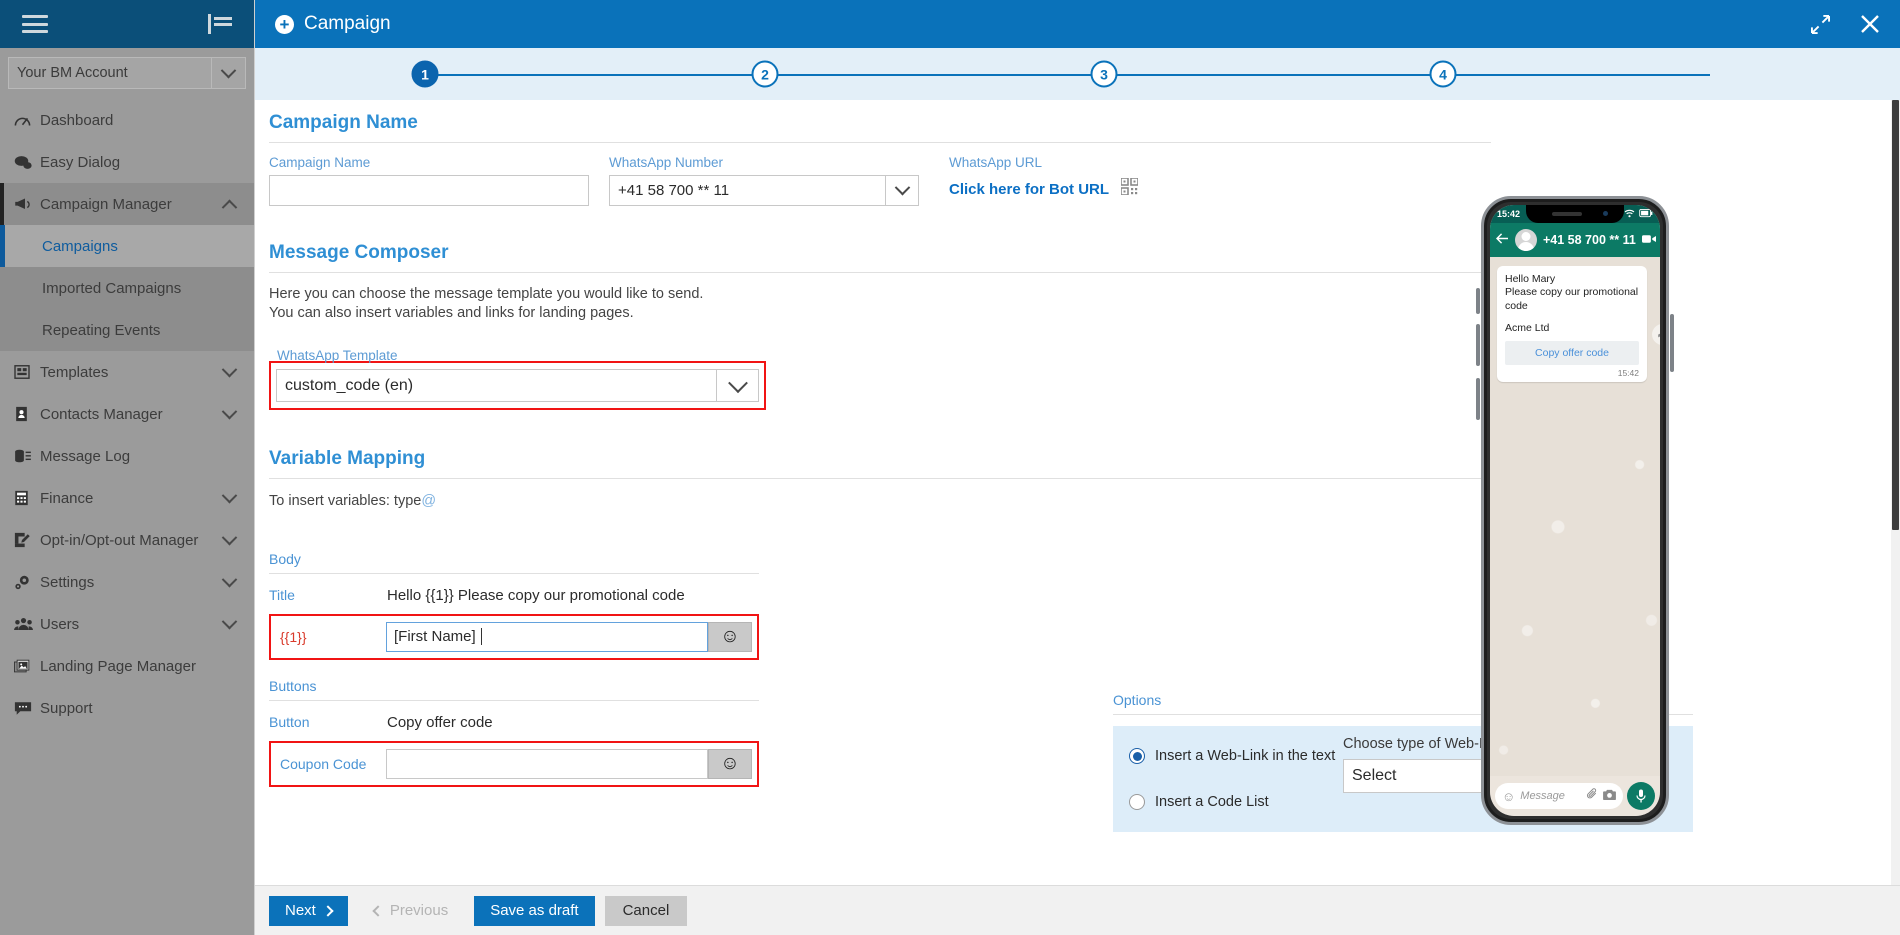  I want to click on account-selector: Your BM Account, so click(127, 73).